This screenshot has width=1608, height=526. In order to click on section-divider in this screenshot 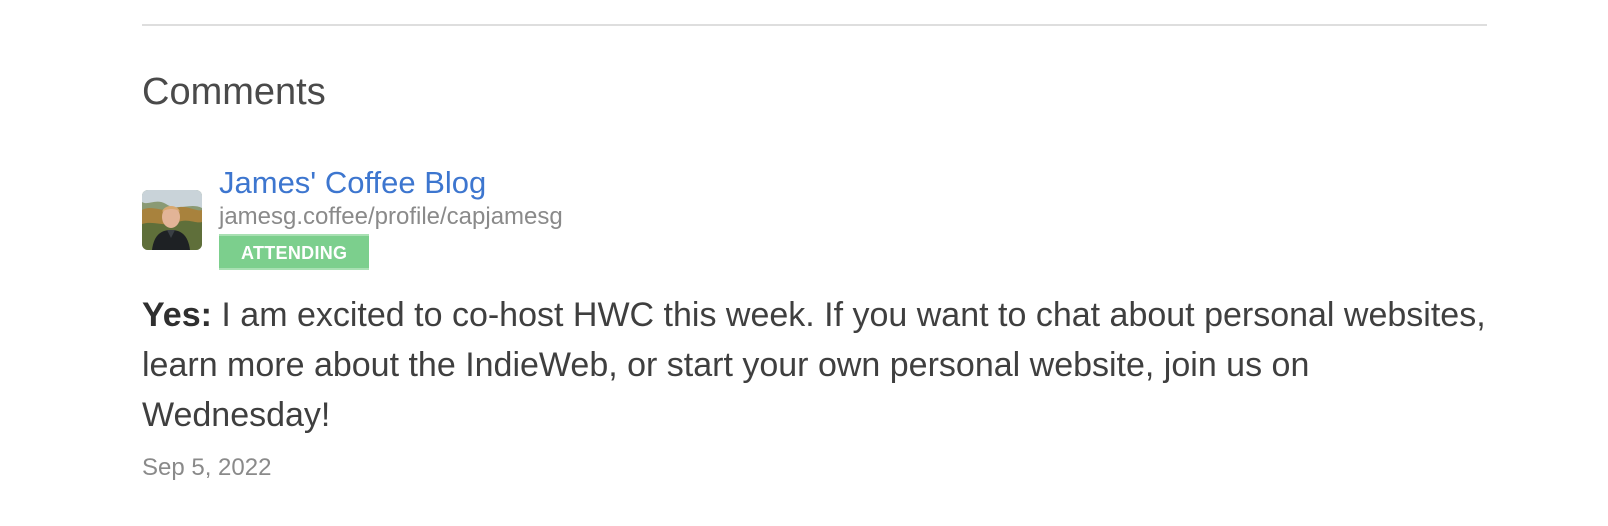, I will do `click(814, 25)`.